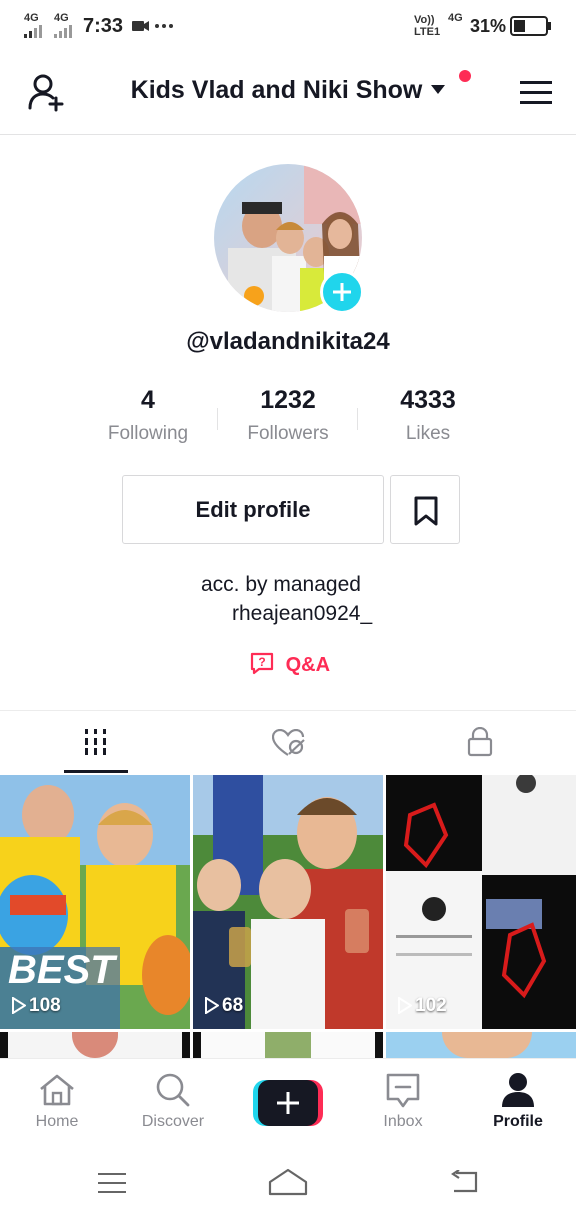 This screenshot has width=576, height=1216. Describe the element at coordinates (518, 1090) in the screenshot. I see `profile-icon` at that location.